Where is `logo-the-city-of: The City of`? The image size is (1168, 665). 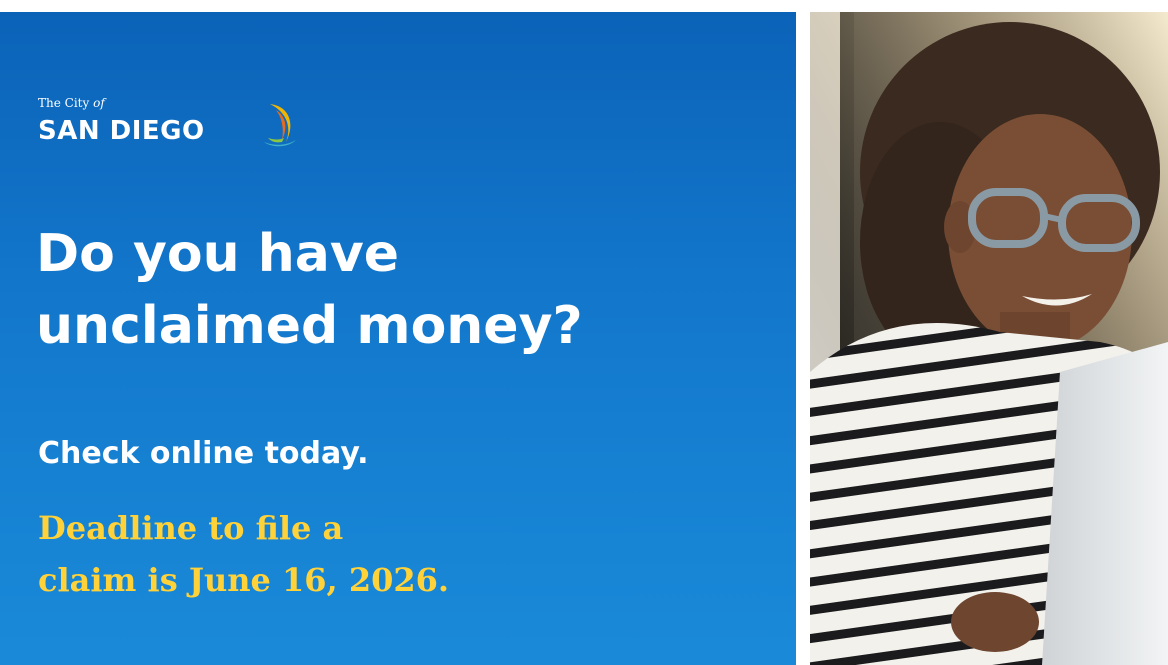 logo-the-city-of: The City of is located at coordinates (71, 103).